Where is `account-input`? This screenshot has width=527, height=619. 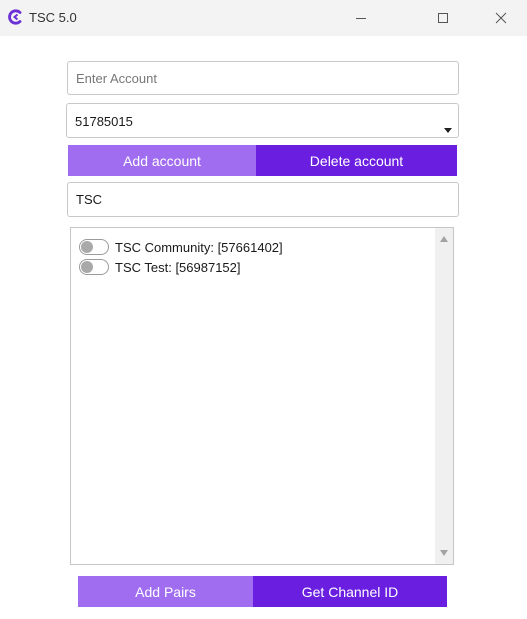 account-input is located at coordinates (263, 78).